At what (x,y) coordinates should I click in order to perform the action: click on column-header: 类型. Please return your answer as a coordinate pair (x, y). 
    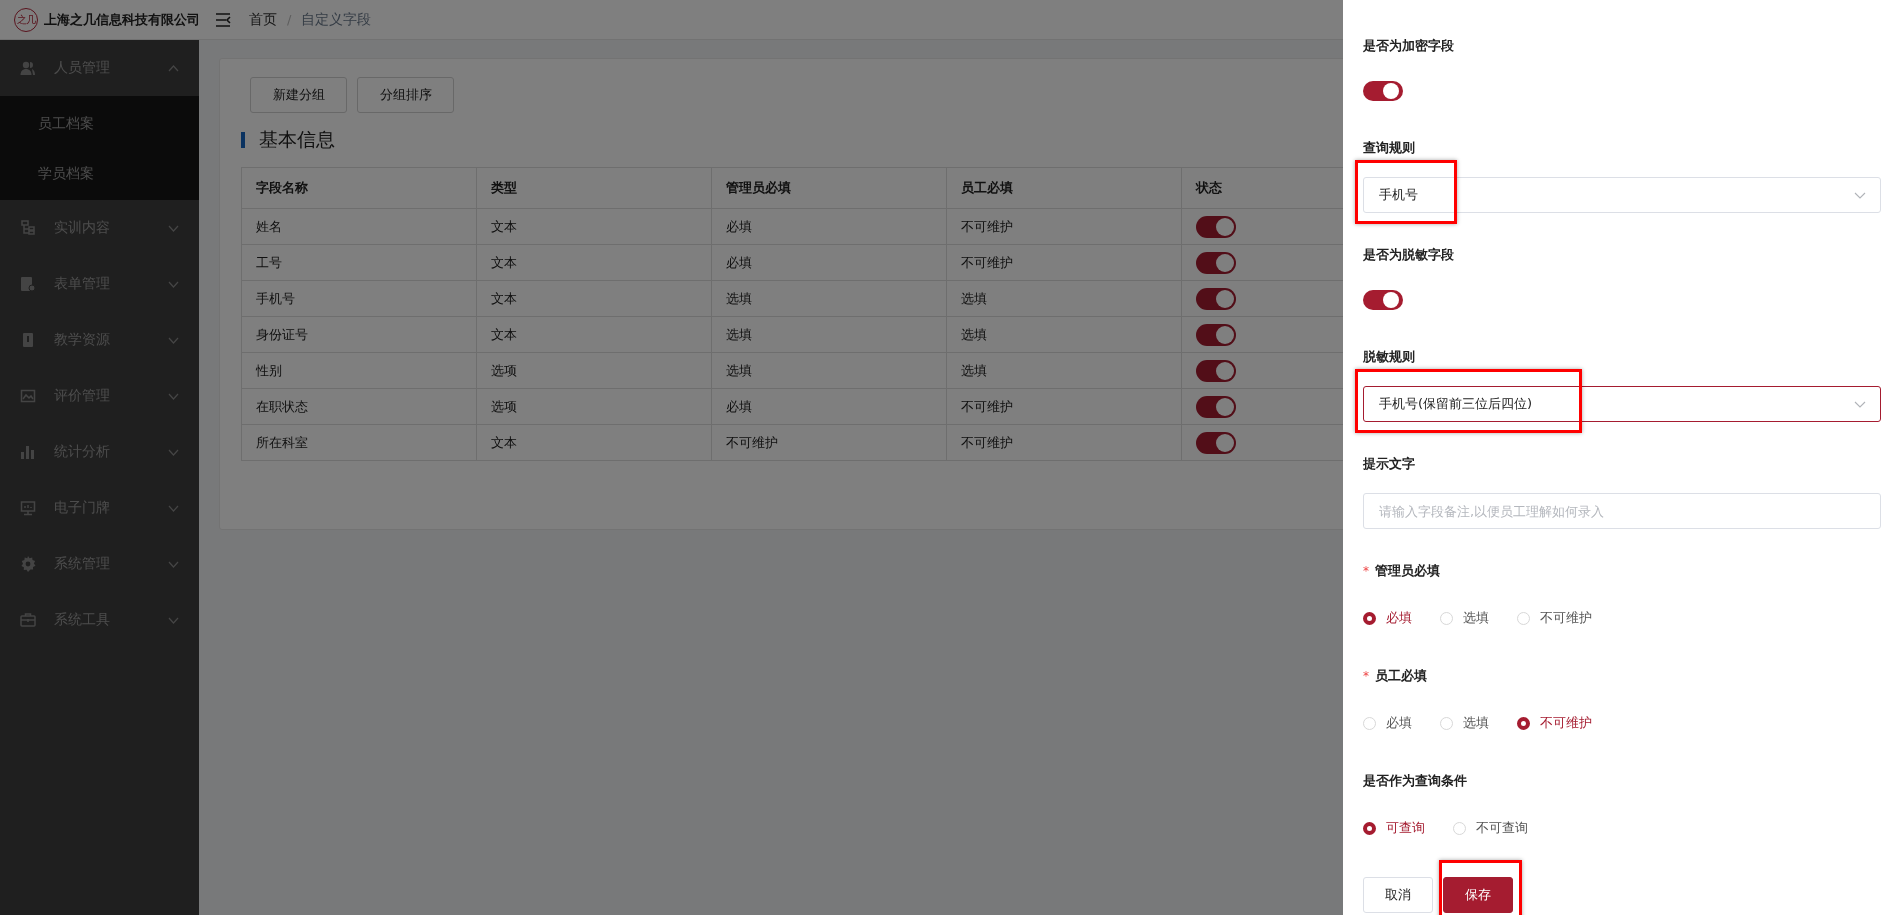
    Looking at the image, I should click on (594, 188).